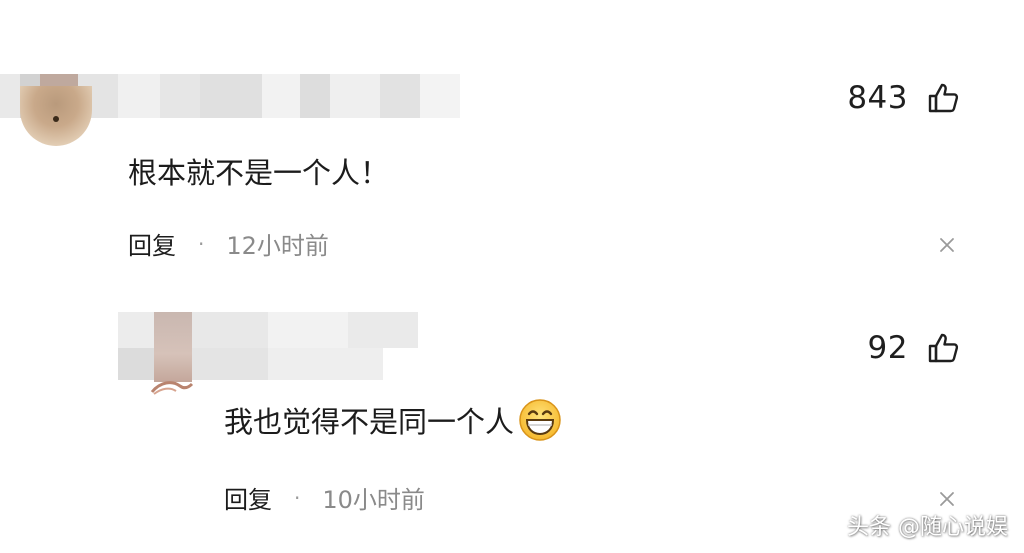  What do you see at coordinates (373, 500) in the screenshot?
I see `timestamp: 10小时前` at bounding box center [373, 500].